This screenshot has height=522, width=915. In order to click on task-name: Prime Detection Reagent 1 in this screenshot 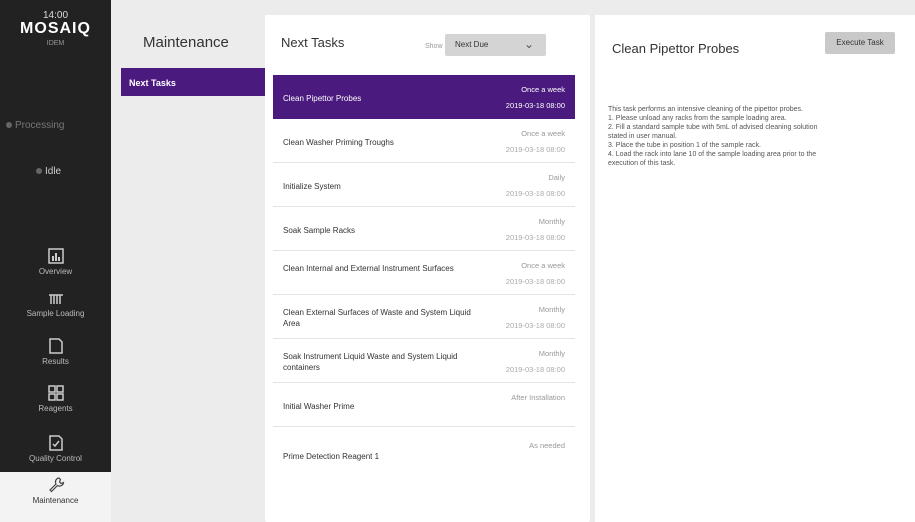, I will do `click(331, 456)`.